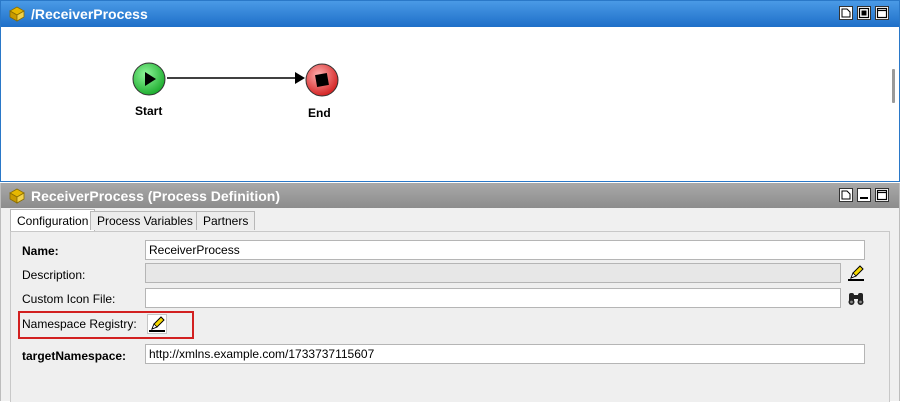 The height and width of the screenshot is (402, 900). I want to click on expand-button, so click(882, 13).